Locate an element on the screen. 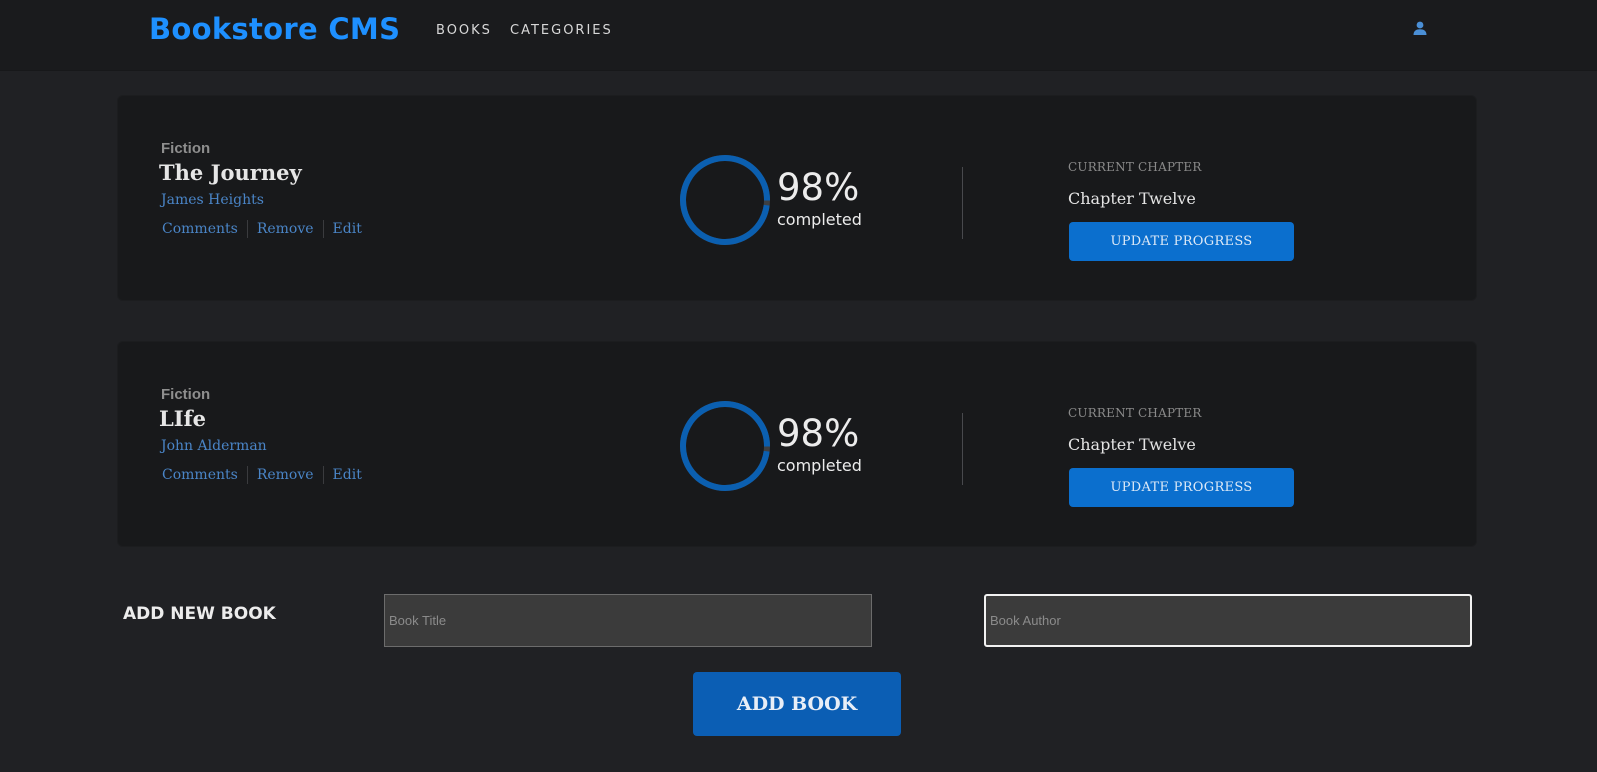 This screenshot has height=772, width=1597. book-author: James Heights is located at coordinates (212, 200).